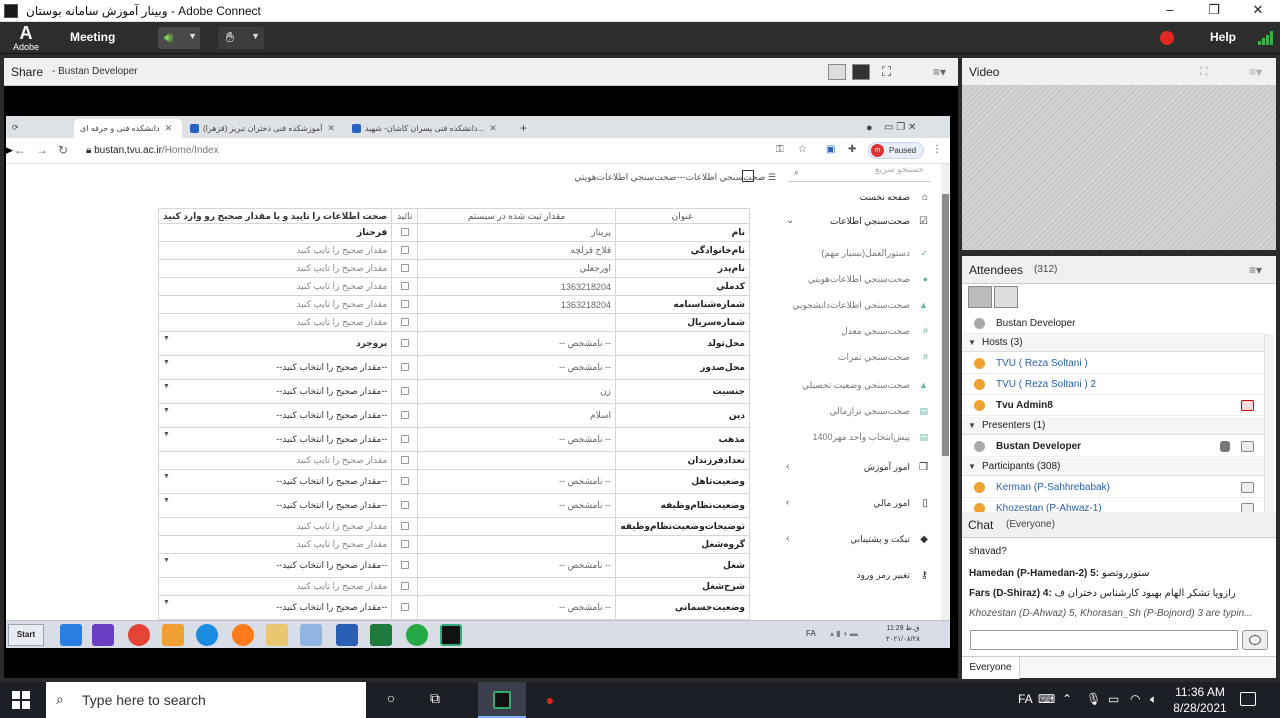 This screenshot has width=1280, height=718. Describe the element at coordinates (92, 37) in the screenshot. I see `meeting-menu: Meeting` at that location.